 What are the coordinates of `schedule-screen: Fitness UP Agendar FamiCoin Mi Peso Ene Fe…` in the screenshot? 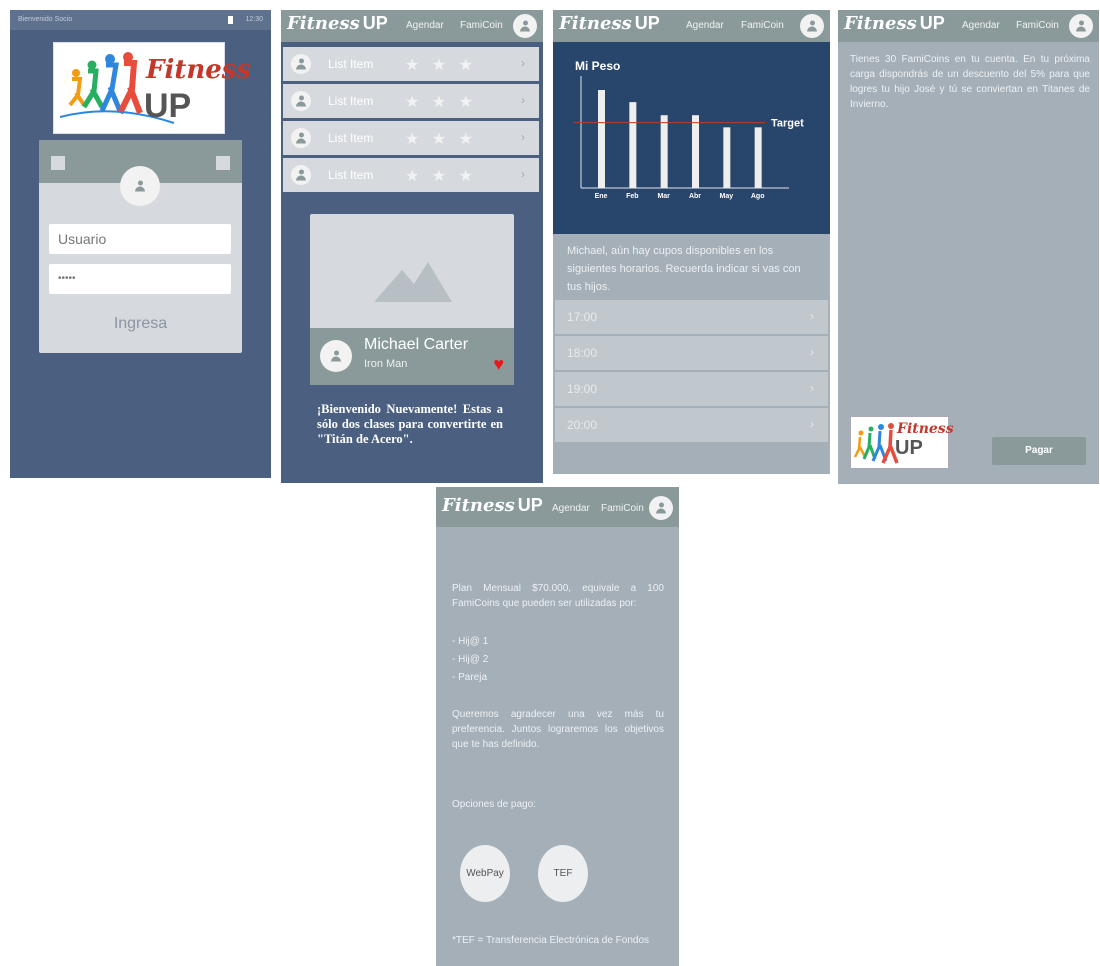 It's located at (691, 242).